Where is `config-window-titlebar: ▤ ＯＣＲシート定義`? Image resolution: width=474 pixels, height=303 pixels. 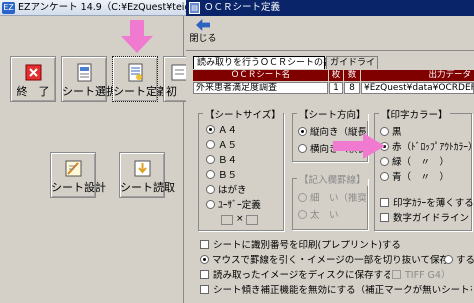
config-window-titlebar: ▤ ＯＣＲシート定義 is located at coordinates (330, 8).